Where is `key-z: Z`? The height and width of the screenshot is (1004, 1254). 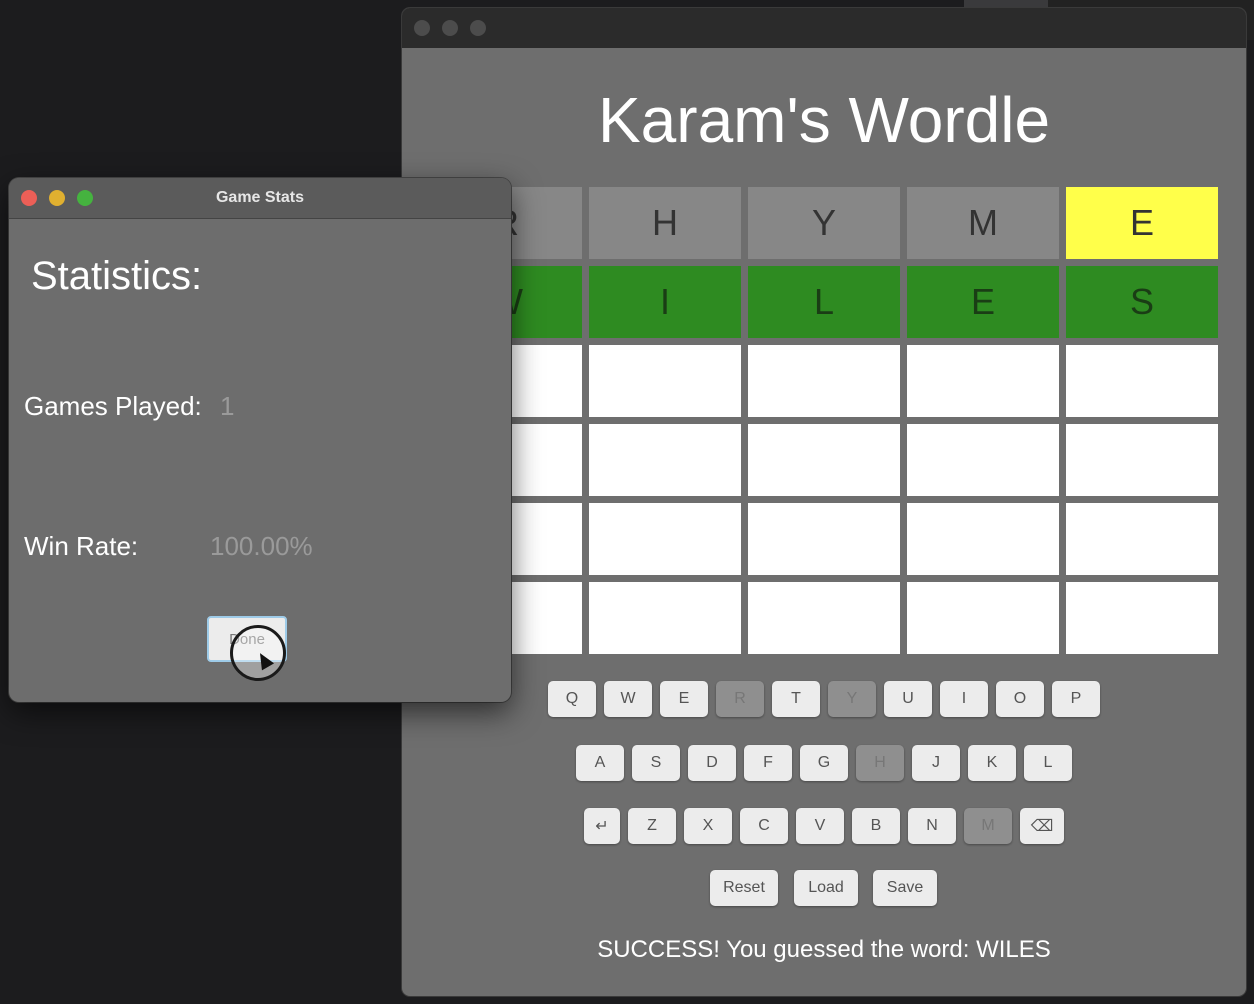
key-z: Z is located at coordinates (652, 826).